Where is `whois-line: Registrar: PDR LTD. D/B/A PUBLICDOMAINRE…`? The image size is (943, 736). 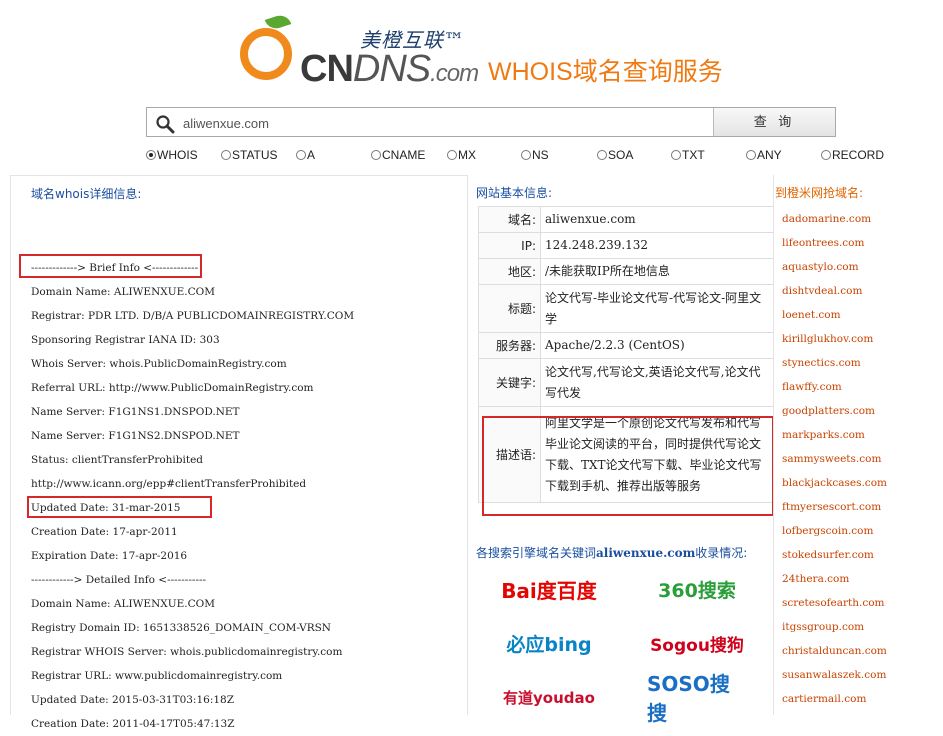 whois-line: Registrar: PDR LTD. D/B/A PUBLICDOMAINRE… is located at coordinates (193, 316).